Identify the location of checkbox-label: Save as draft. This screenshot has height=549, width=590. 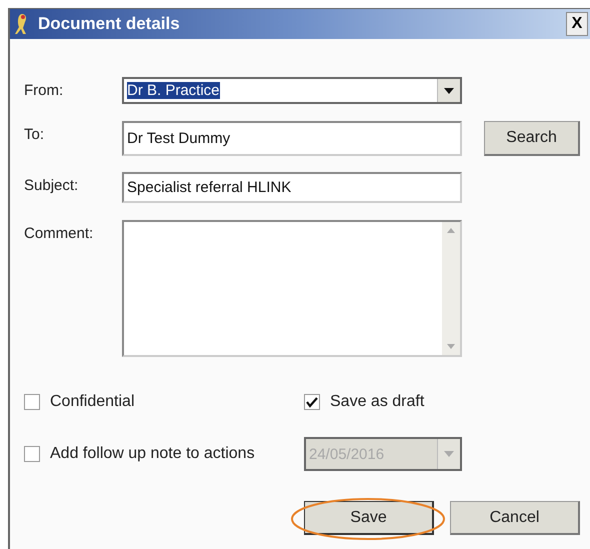
(377, 402).